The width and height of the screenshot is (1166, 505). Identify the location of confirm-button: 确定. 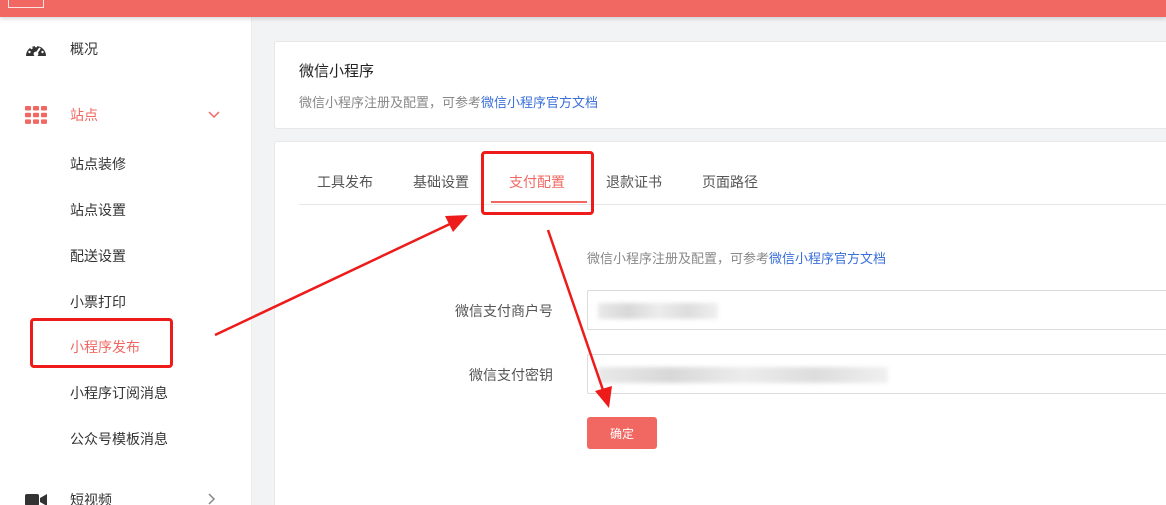
(622, 433).